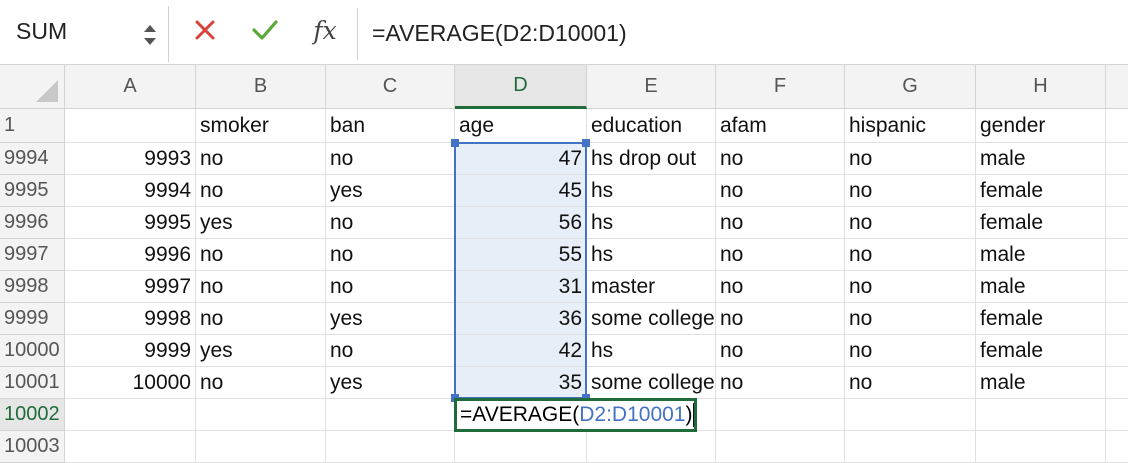  What do you see at coordinates (32, 87) in the screenshot?
I see `select-all-button` at bounding box center [32, 87].